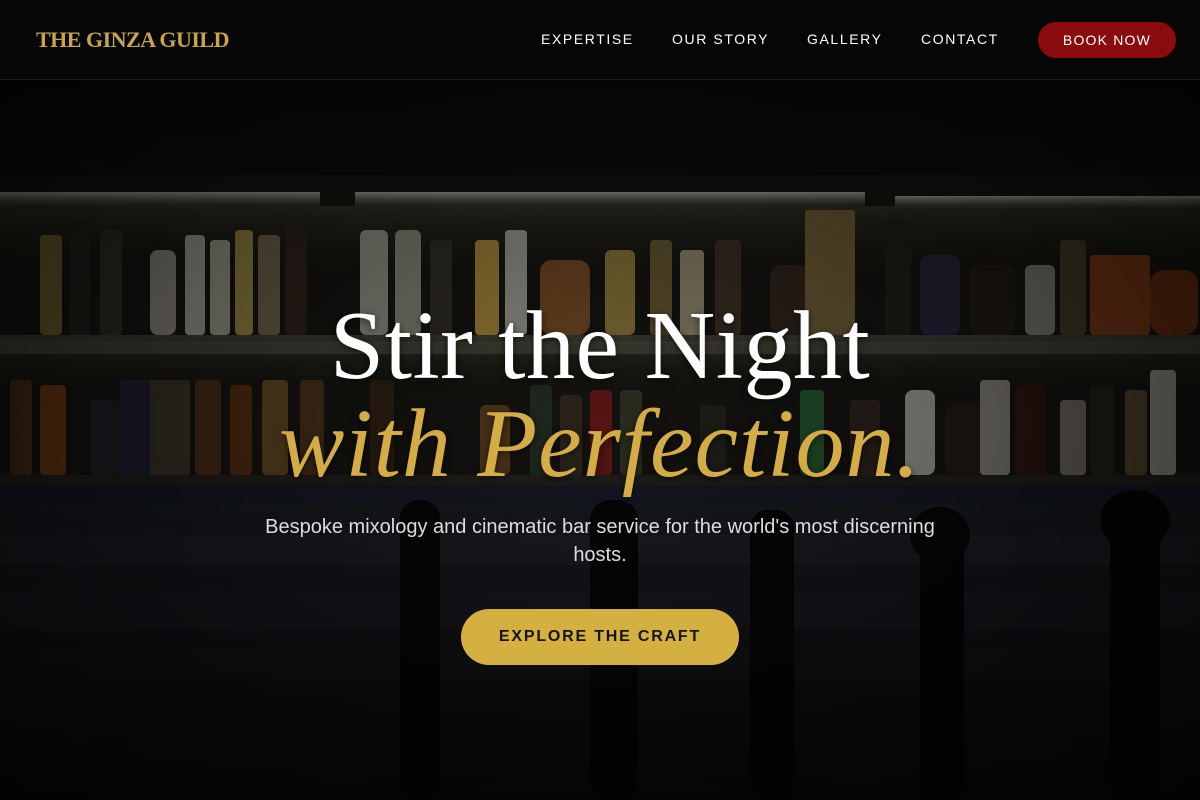 Image resolution: width=1200 pixels, height=800 pixels. What do you see at coordinates (720, 39) in the screenshot?
I see `nav-our-story: OUR STORY` at bounding box center [720, 39].